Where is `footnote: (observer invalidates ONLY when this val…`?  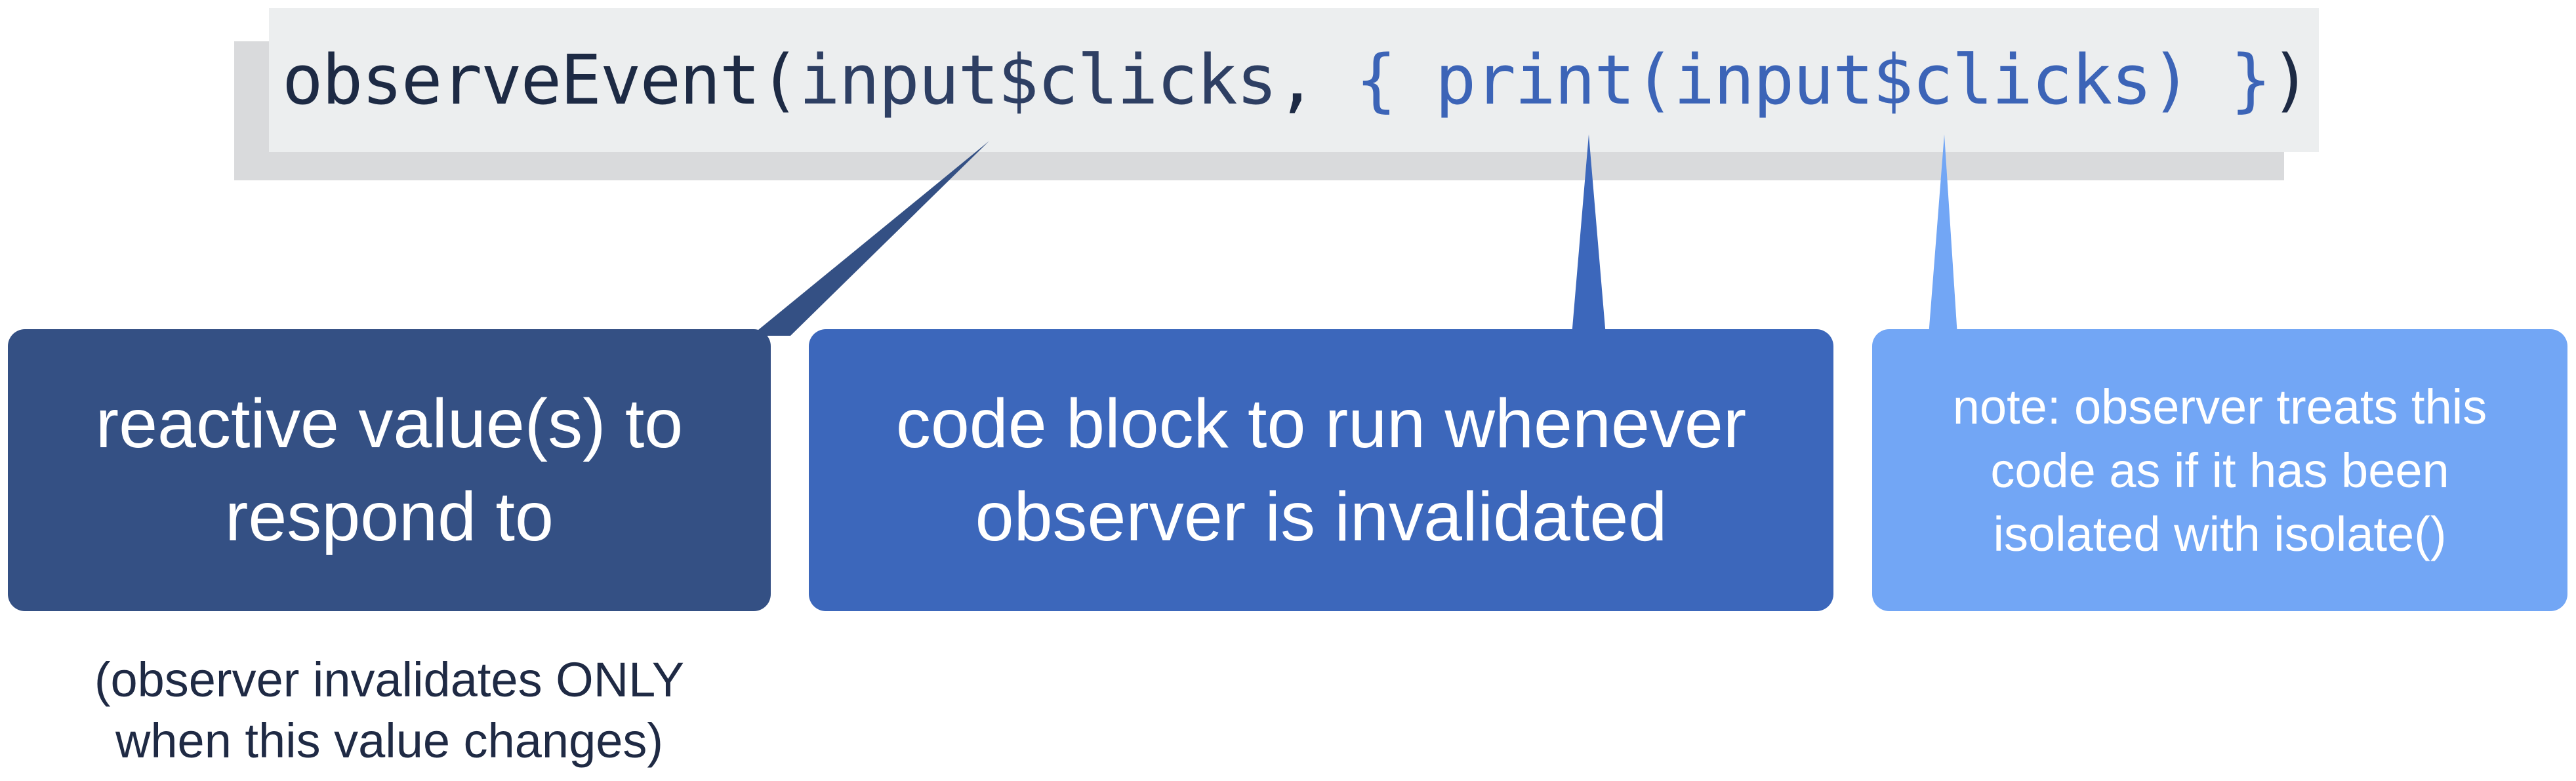
footnote: (observer invalidates ONLY when this val… is located at coordinates (389, 710).